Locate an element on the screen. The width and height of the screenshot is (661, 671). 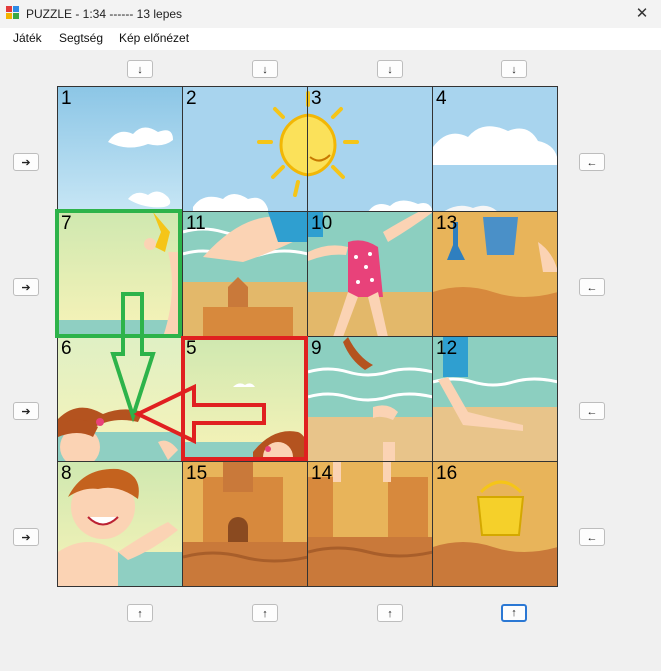
tile-number: 16 is located at coordinates (447, 473).